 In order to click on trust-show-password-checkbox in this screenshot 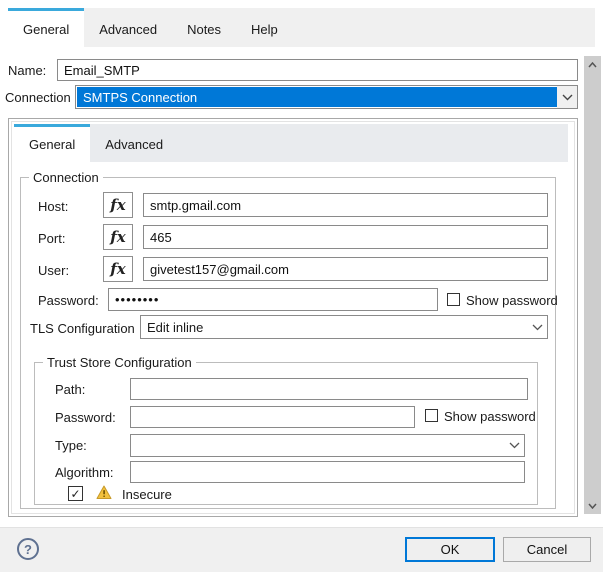, I will do `click(431, 415)`.